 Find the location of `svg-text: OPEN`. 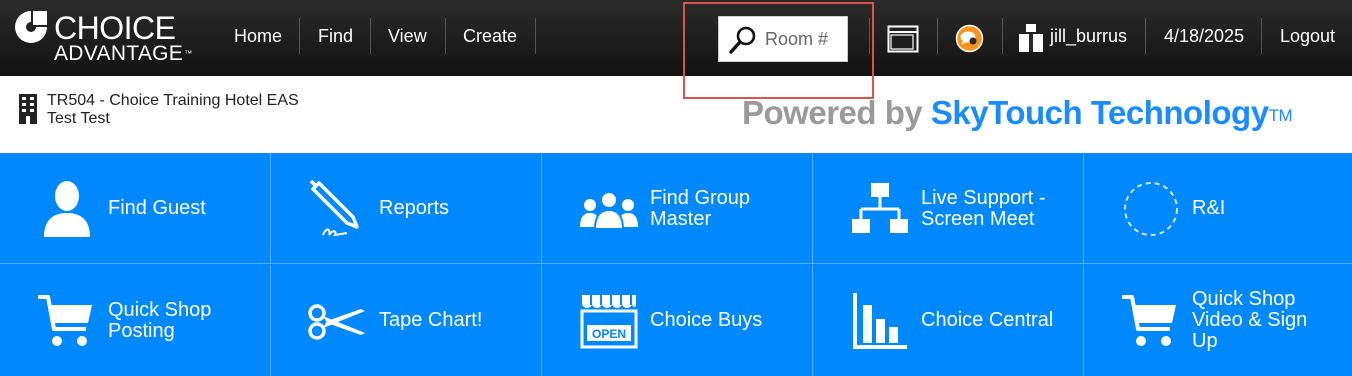

svg-text: OPEN is located at coordinates (609, 334).